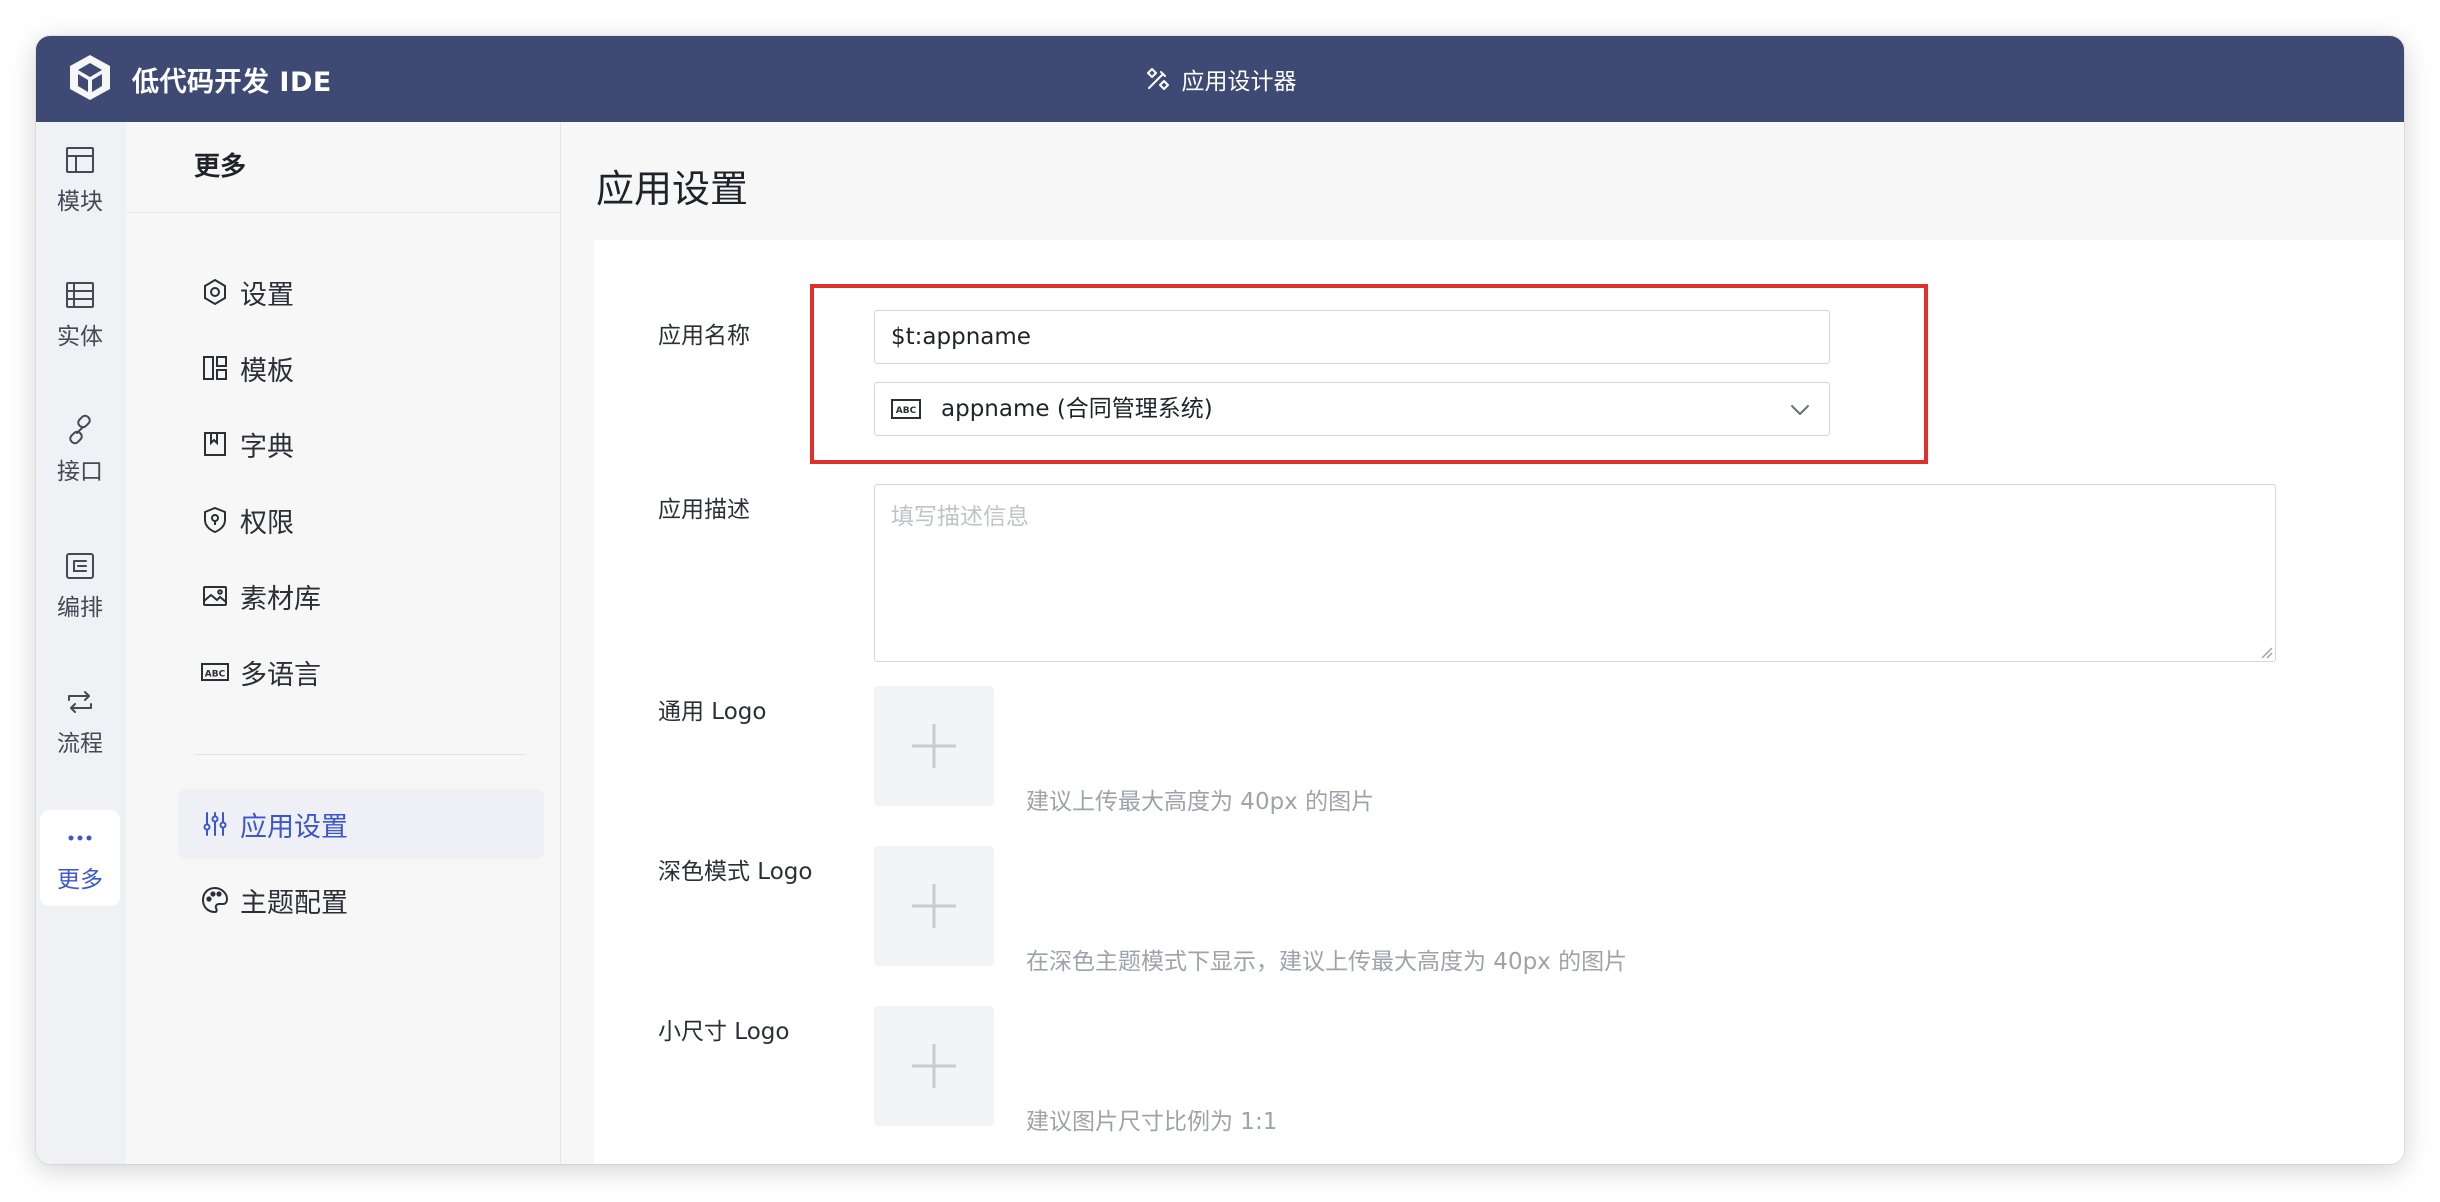 This screenshot has width=2440, height=1202. I want to click on app-name-label: 应用名称, so click(704, 336).